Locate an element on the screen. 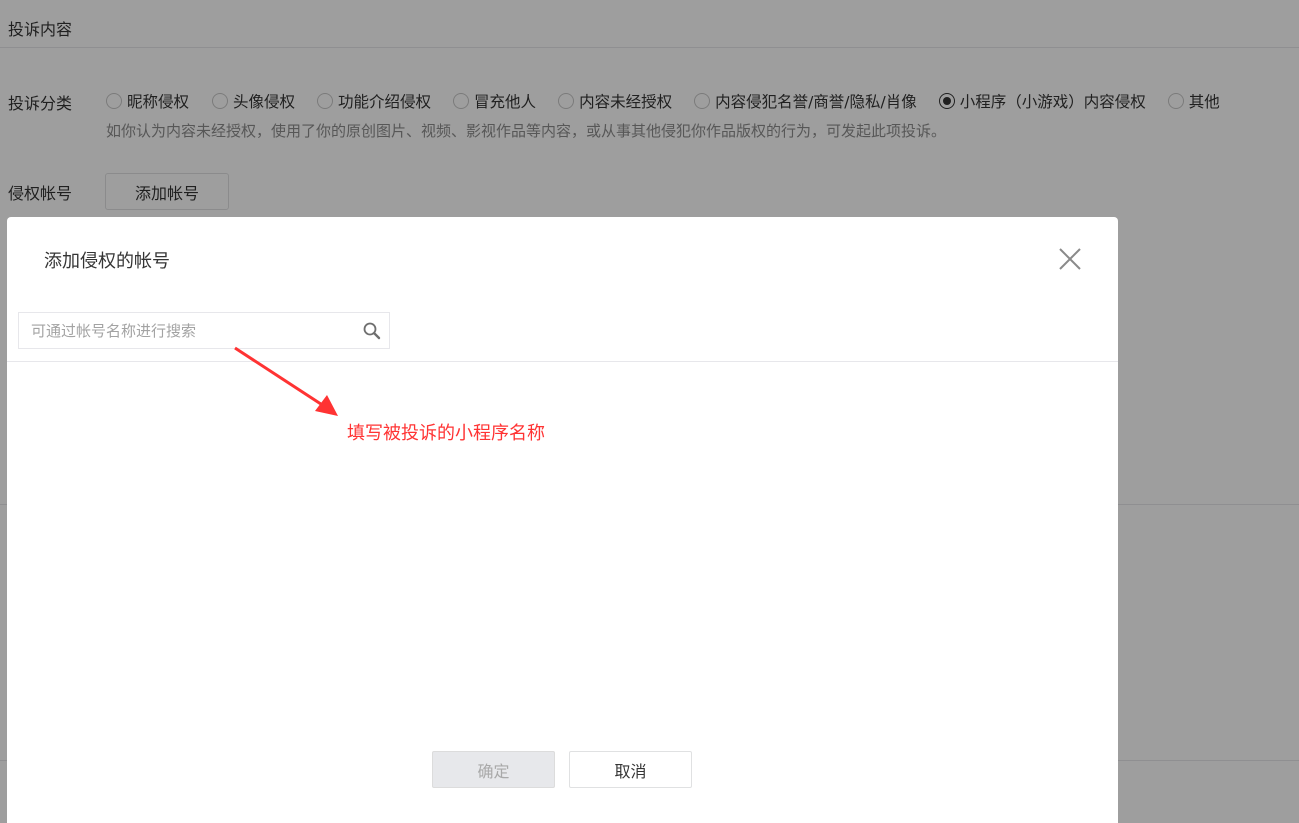  close-icon is located at coordinates (1070, 259).